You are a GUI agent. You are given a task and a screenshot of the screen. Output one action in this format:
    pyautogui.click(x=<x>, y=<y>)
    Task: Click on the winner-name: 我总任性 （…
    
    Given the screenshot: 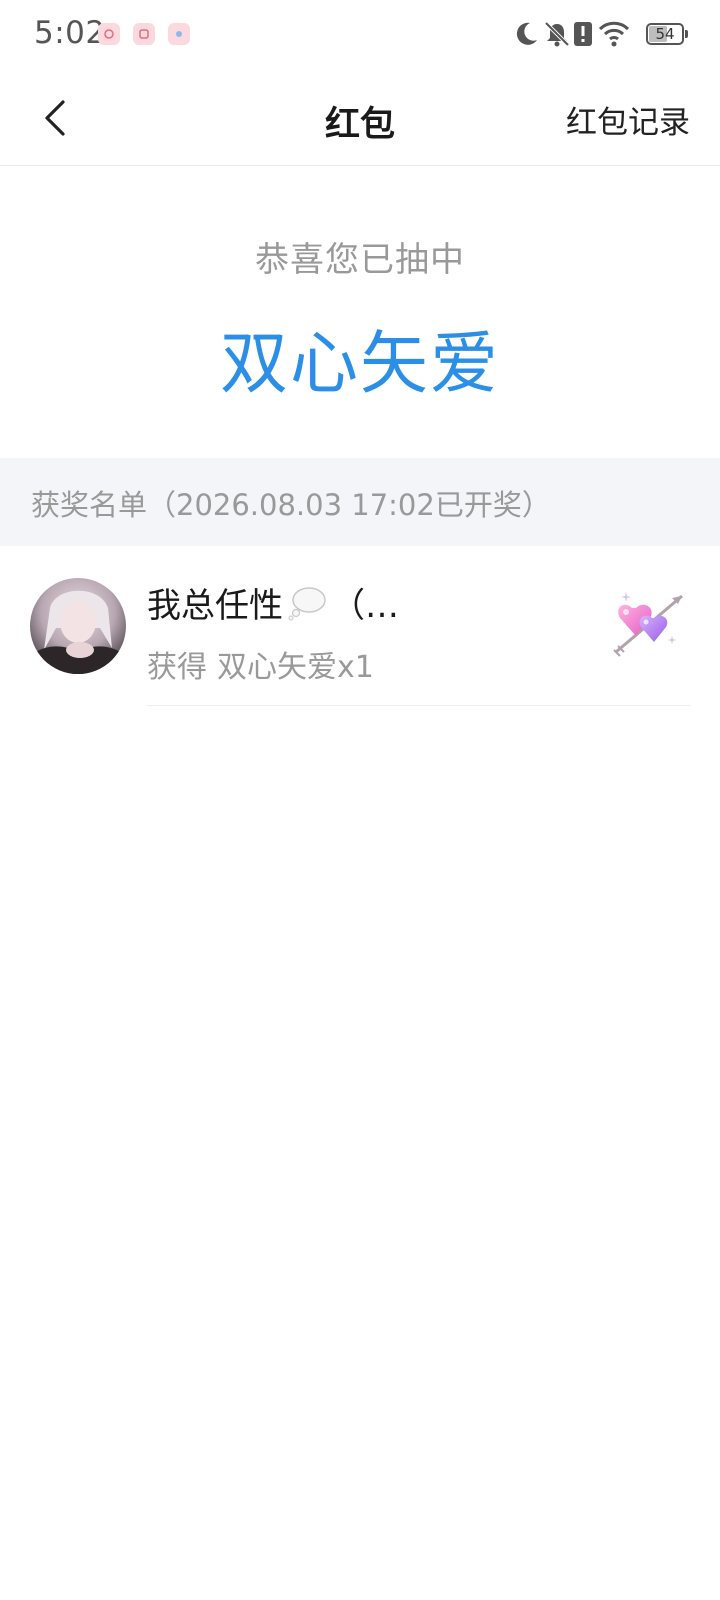 What is the action you would take?
    pyautogui.click(x=273, y=604)
    